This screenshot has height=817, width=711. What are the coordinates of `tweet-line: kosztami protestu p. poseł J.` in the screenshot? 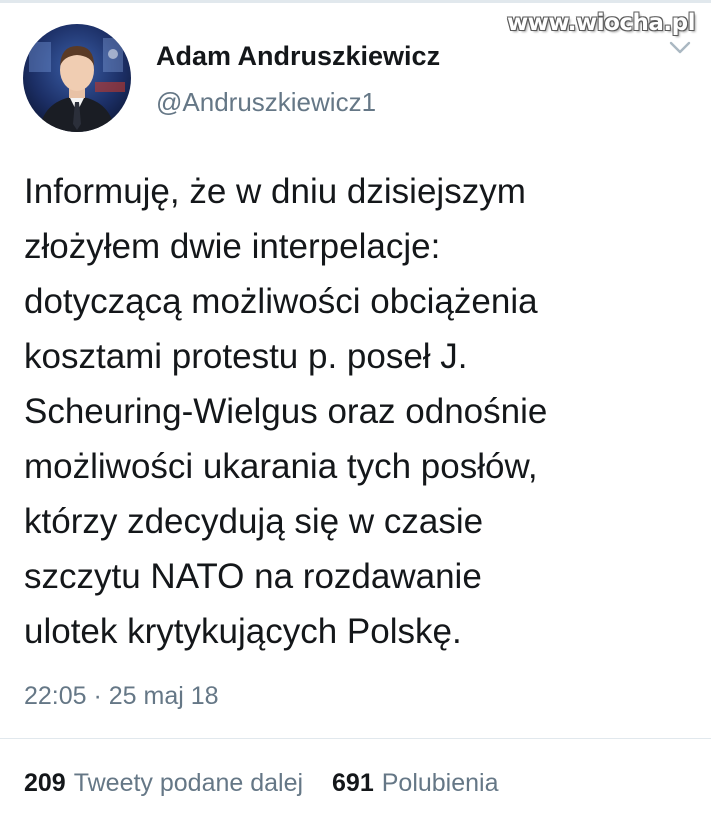 It's located at (246, 356).